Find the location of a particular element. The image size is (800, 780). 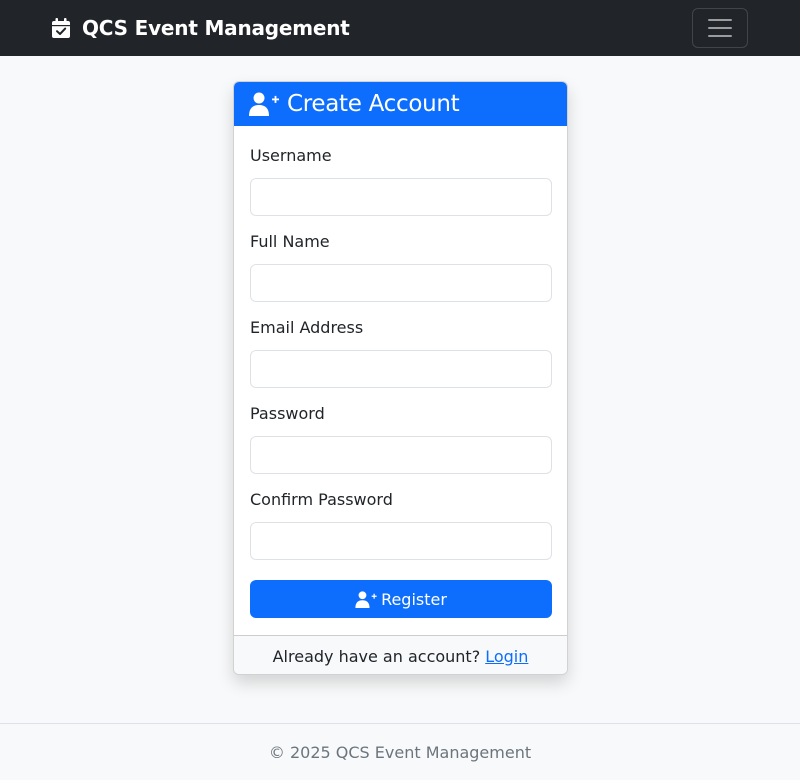

confirm-password-input is located at coordinates (401, 541).